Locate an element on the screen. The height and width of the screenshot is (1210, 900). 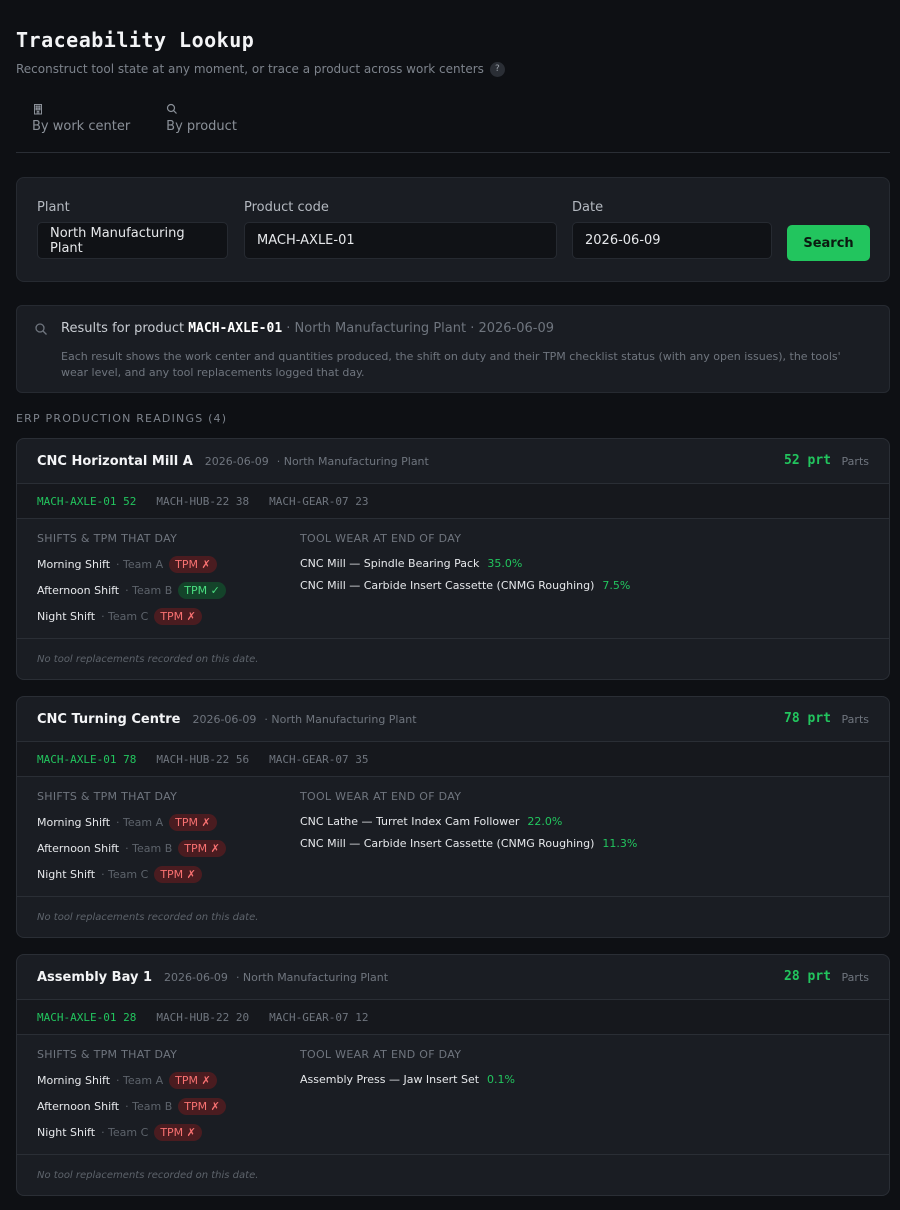
wear-percent: 7.5% is located at coordinates (616, 585).